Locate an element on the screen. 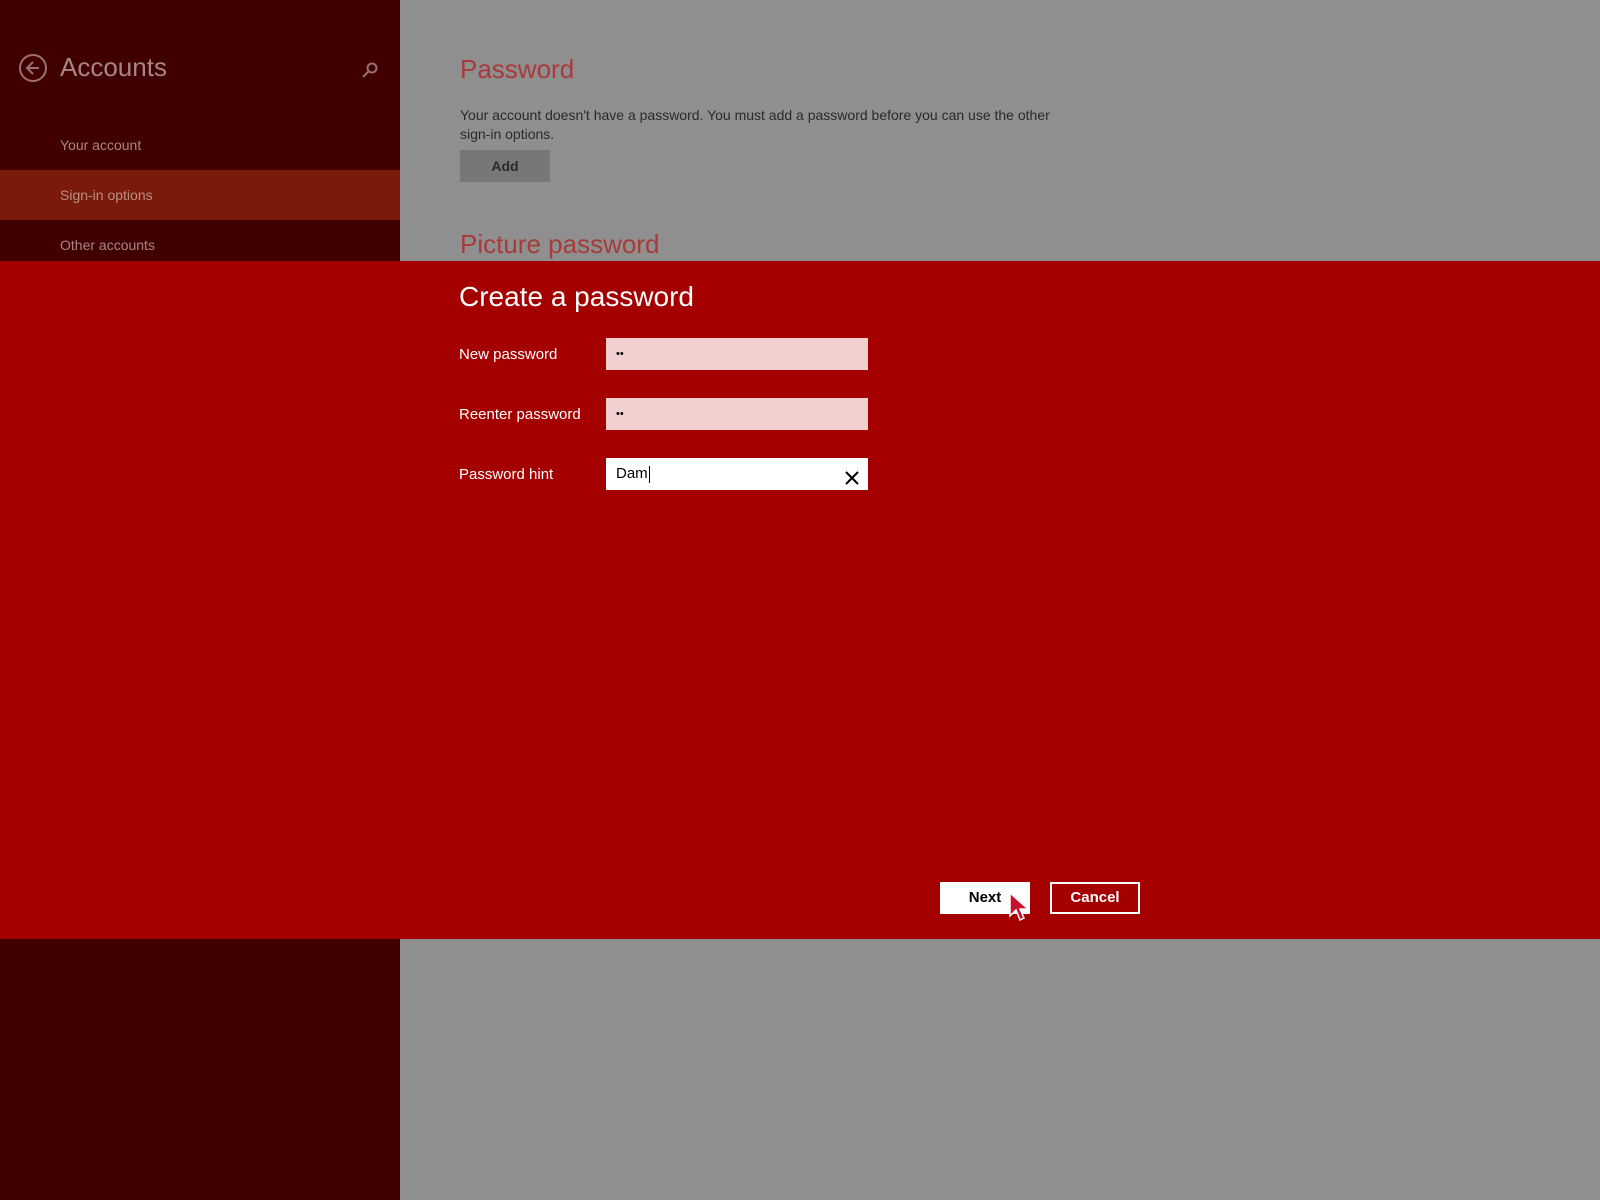 This screenshot has width=1600, height=1200. picture-password-heading: Picture password is located at coordinates (560, 244).